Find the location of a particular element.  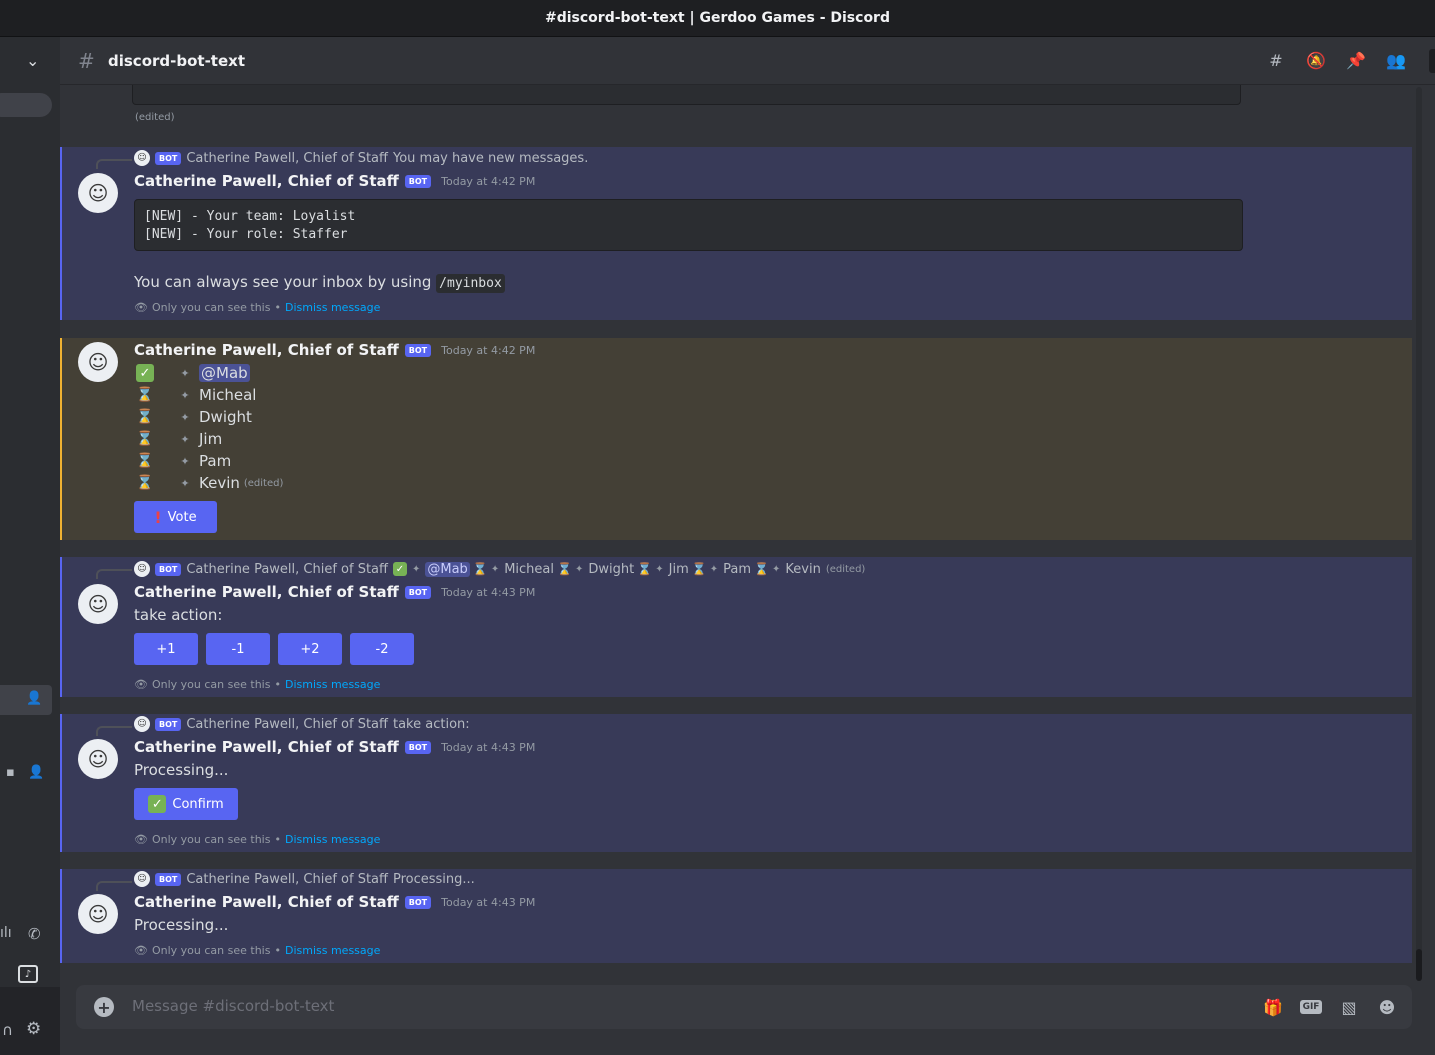

minus-one-button: -1 is located at coordinates (238, 649).